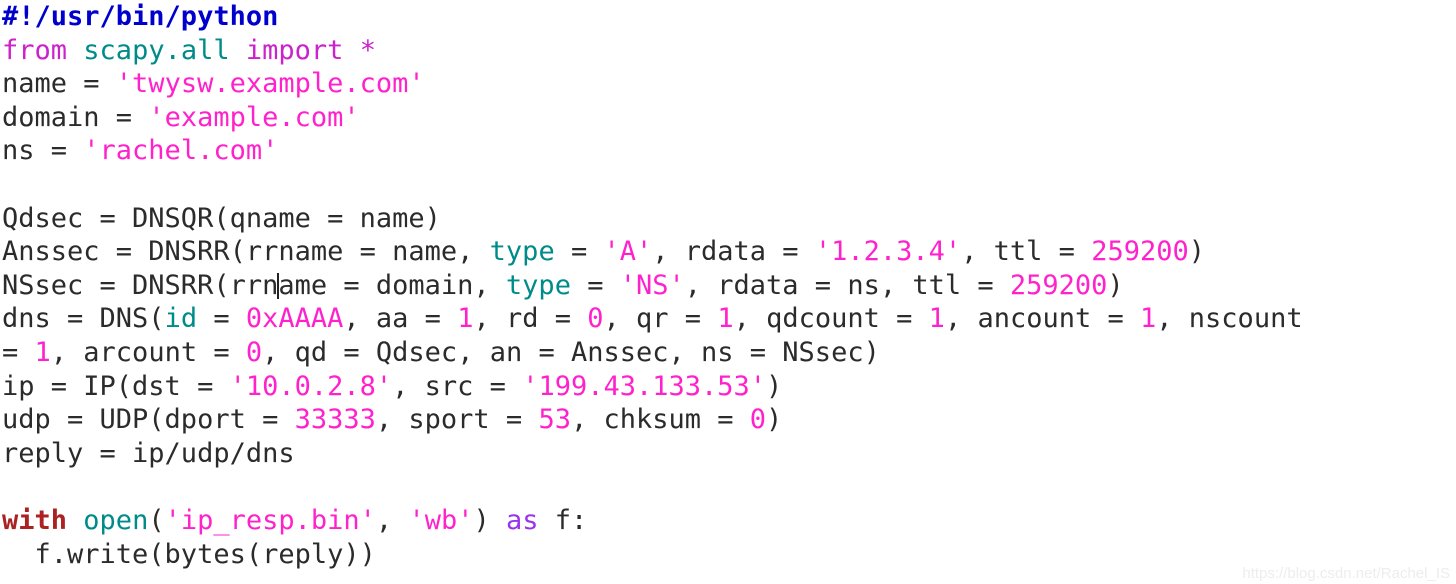  I want to click on code-line-17: f.write(bytes(reply)), so click(728, 555).